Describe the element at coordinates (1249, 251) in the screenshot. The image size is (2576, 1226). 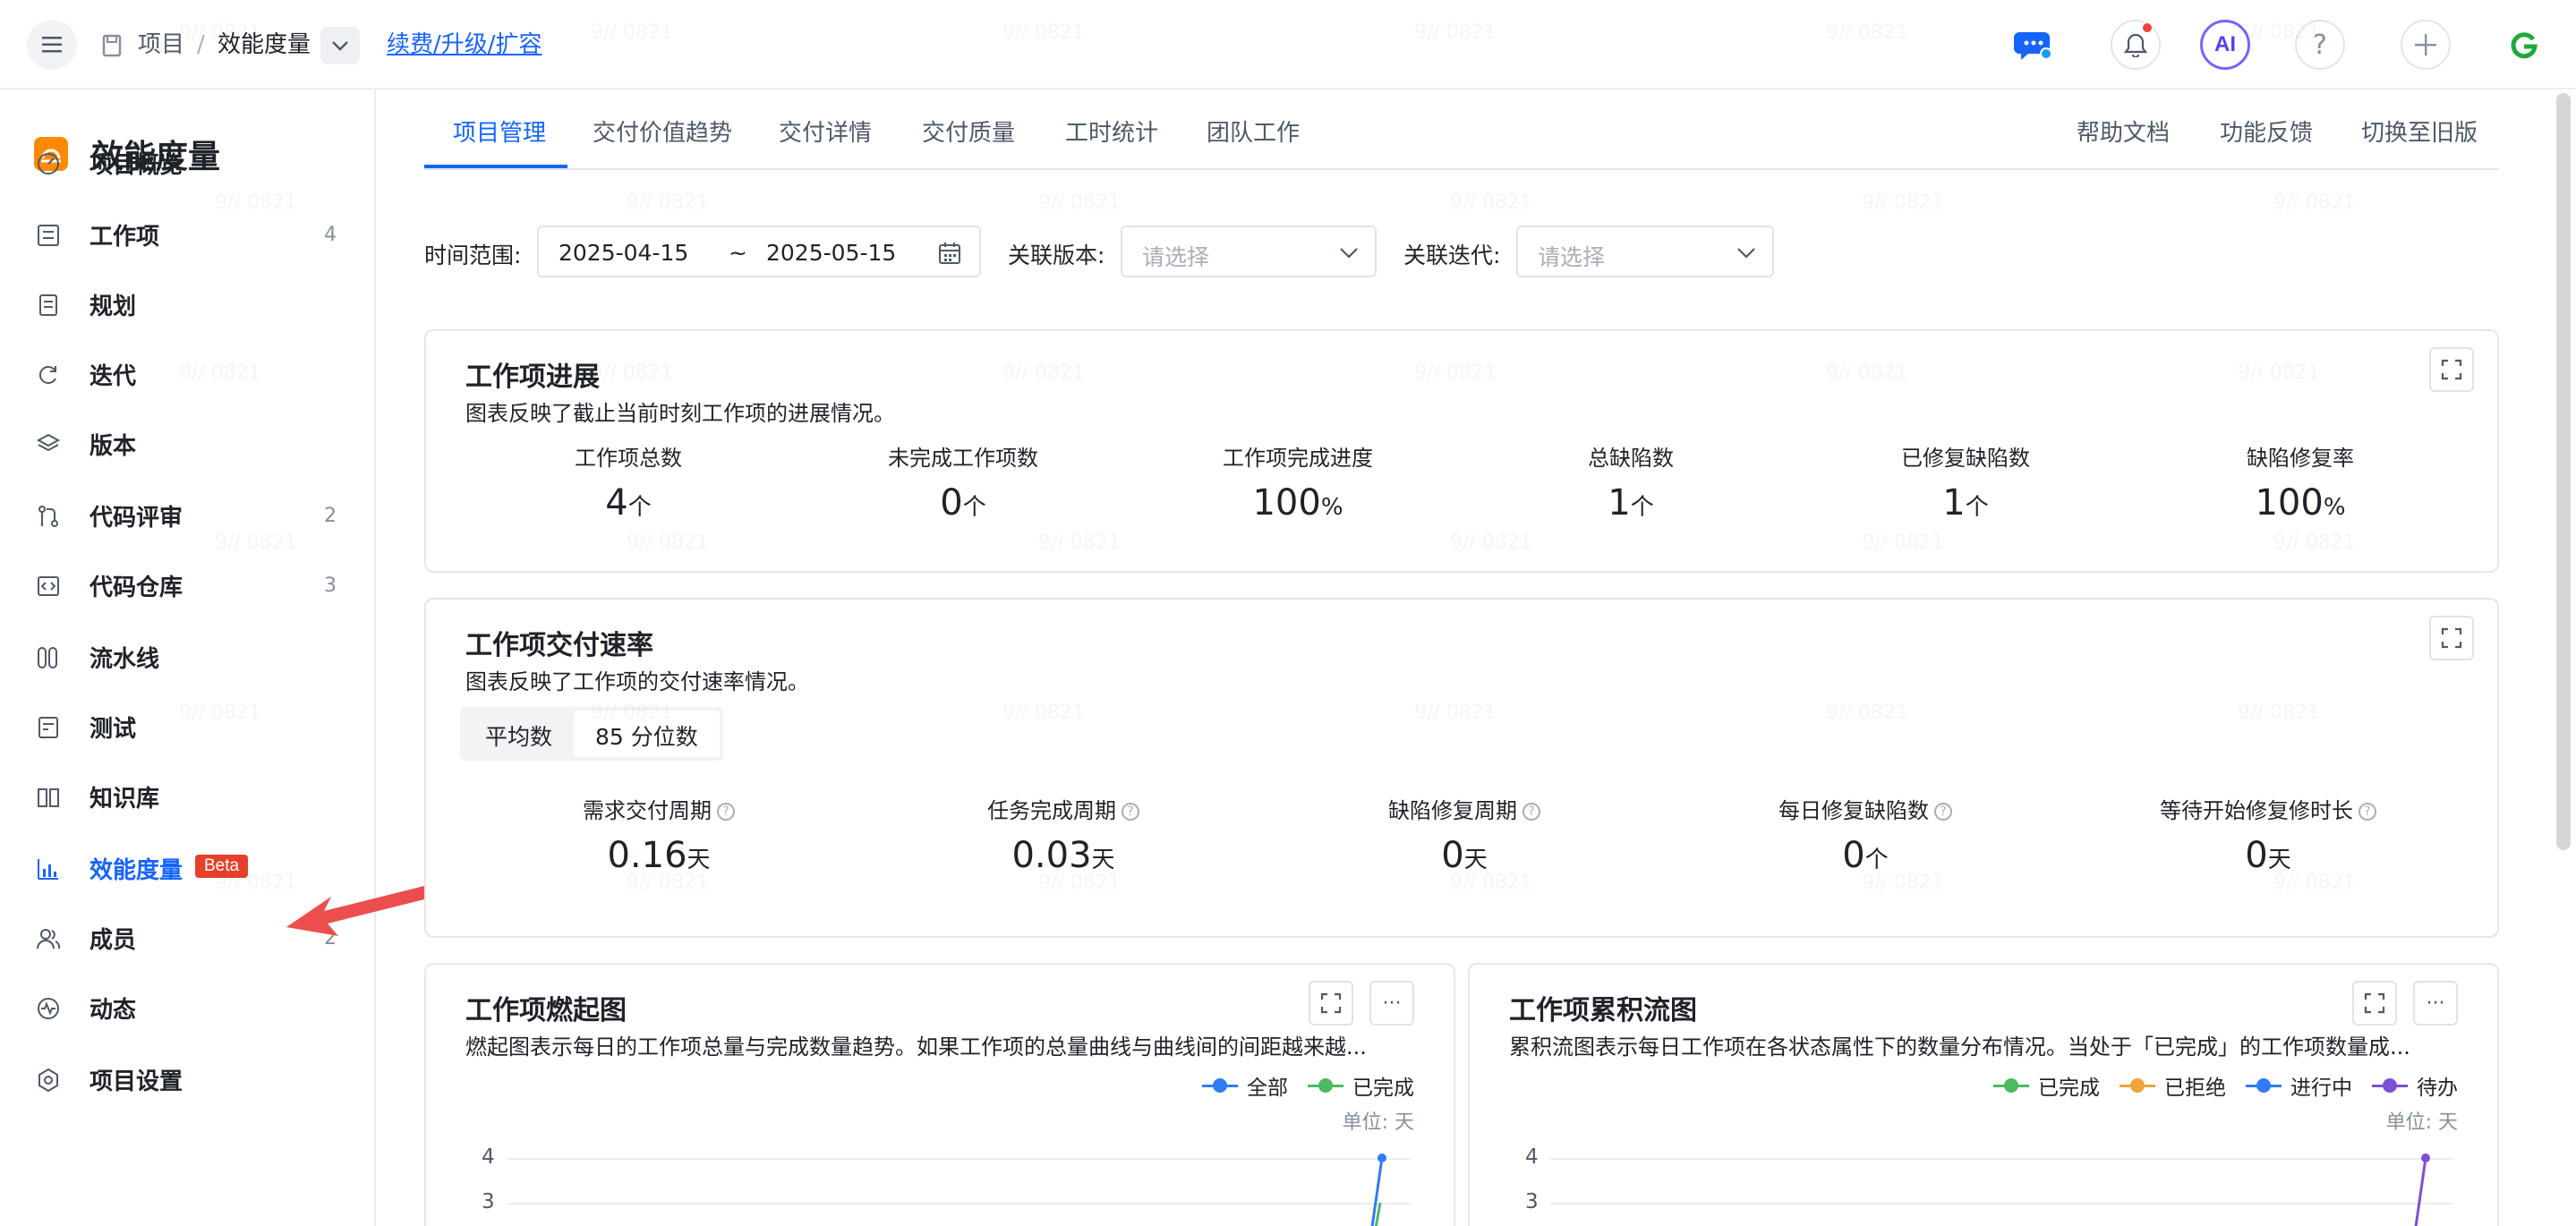
I see `version-select: 请选择` at that location.